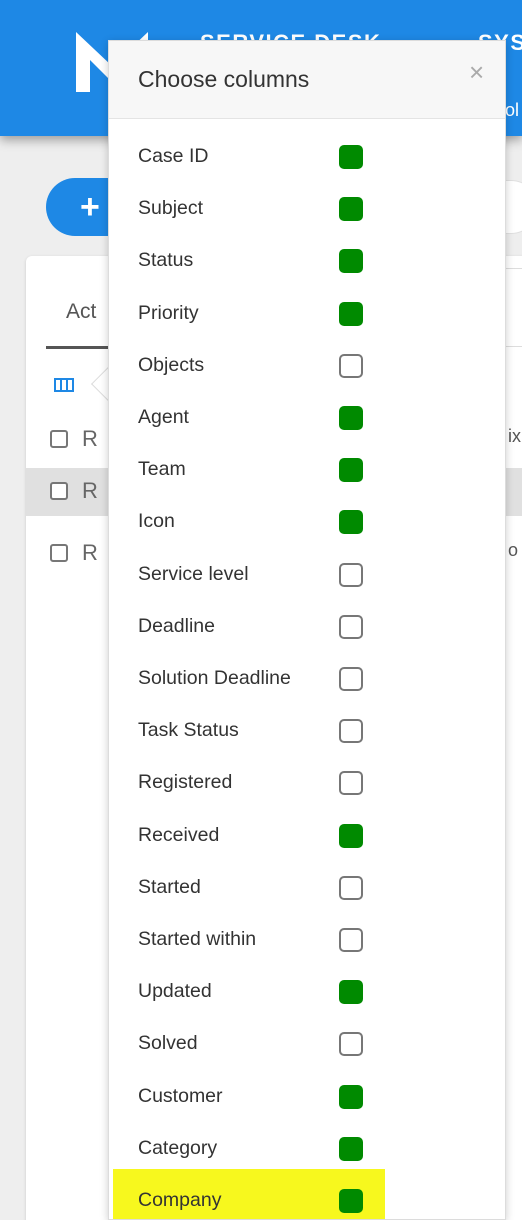 Image resolution: width=522 pixels, height=1220 pixels. I want to click on column-option-icon: Icon, so click(307, 522).